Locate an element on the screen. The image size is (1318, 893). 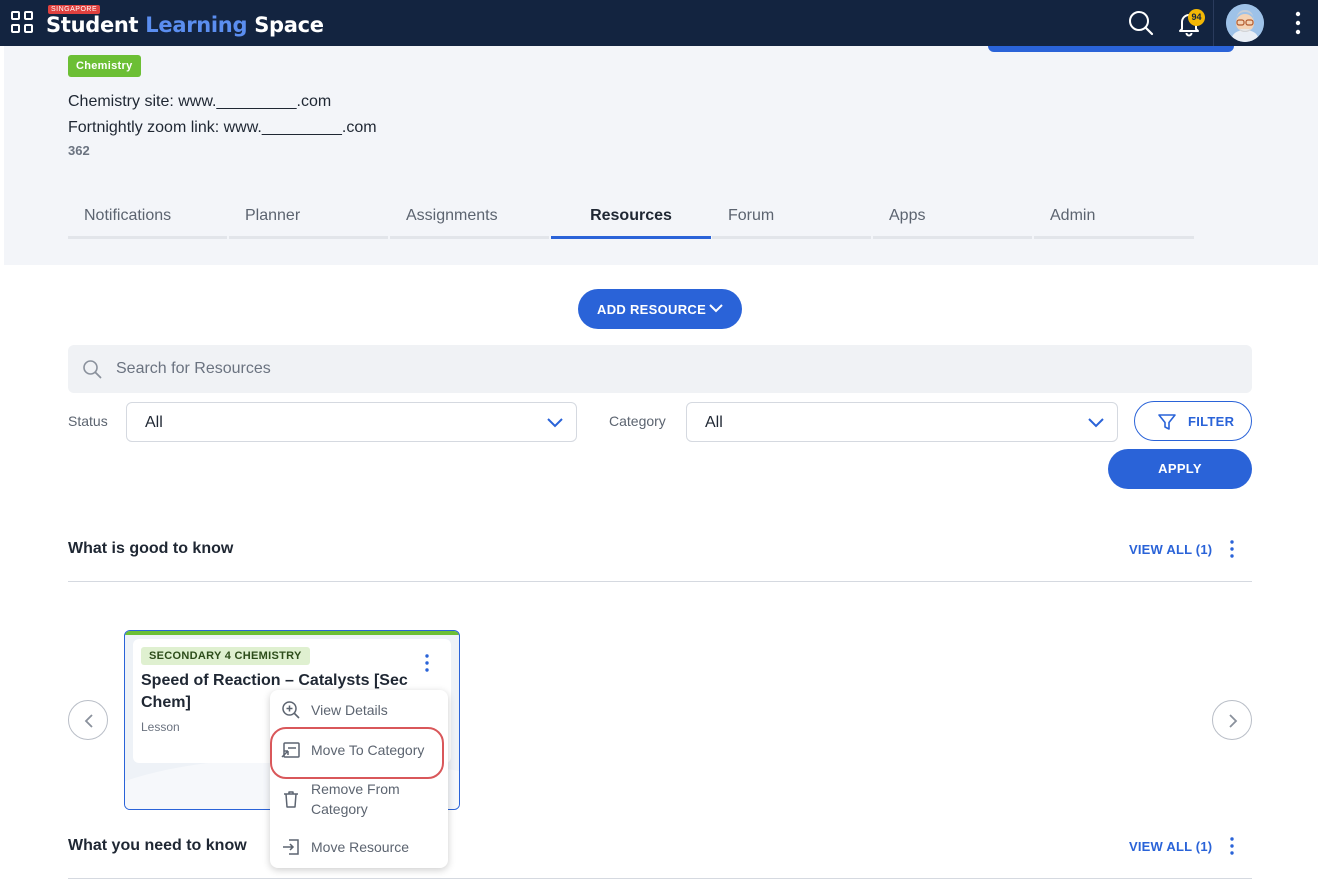
add-resource-button: ADD RESOURCE is located at coordinates (660, 309).